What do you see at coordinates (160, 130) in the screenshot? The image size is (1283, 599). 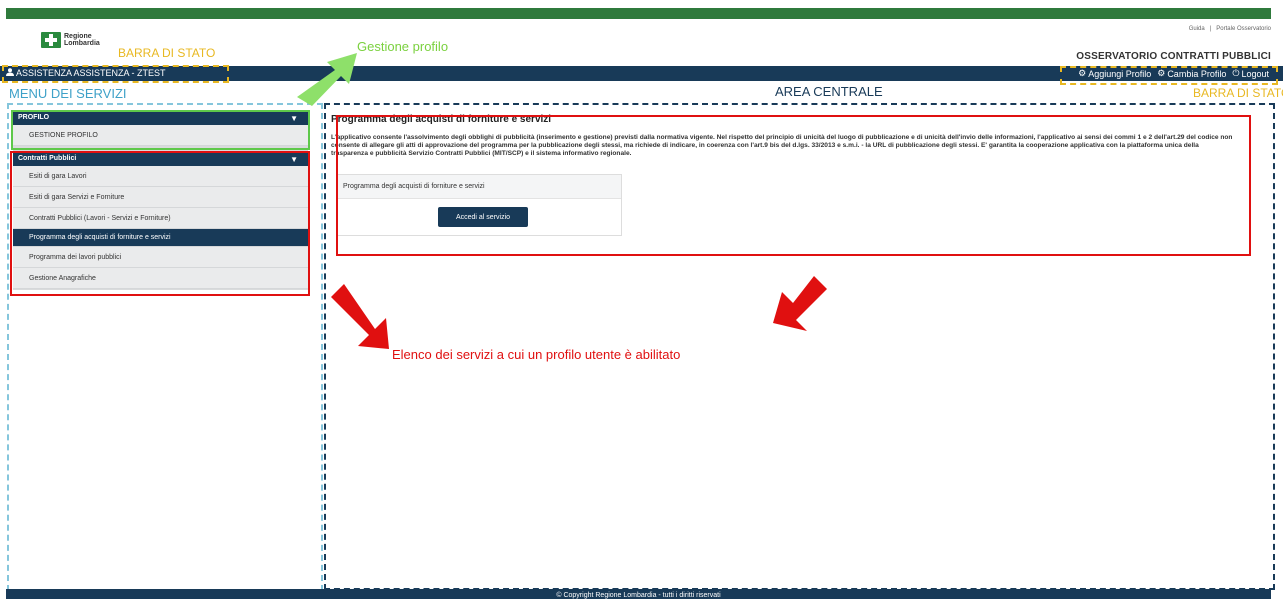 I see `profilo-highlight-box` at bounding box center [160, 130].